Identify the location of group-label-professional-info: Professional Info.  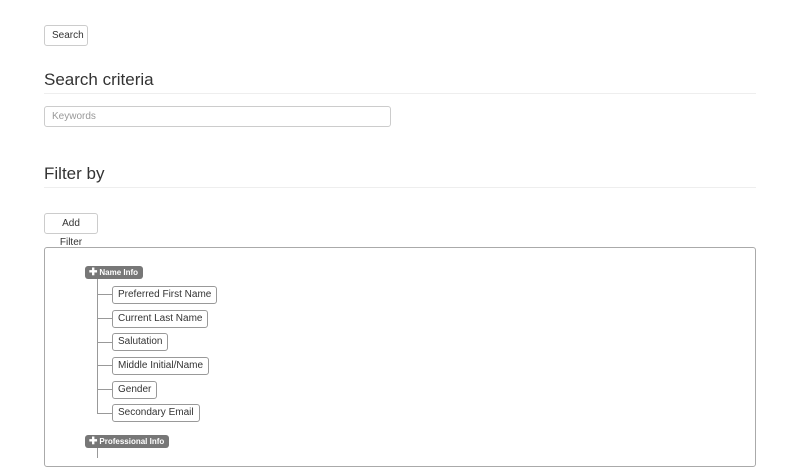
(132, 441).